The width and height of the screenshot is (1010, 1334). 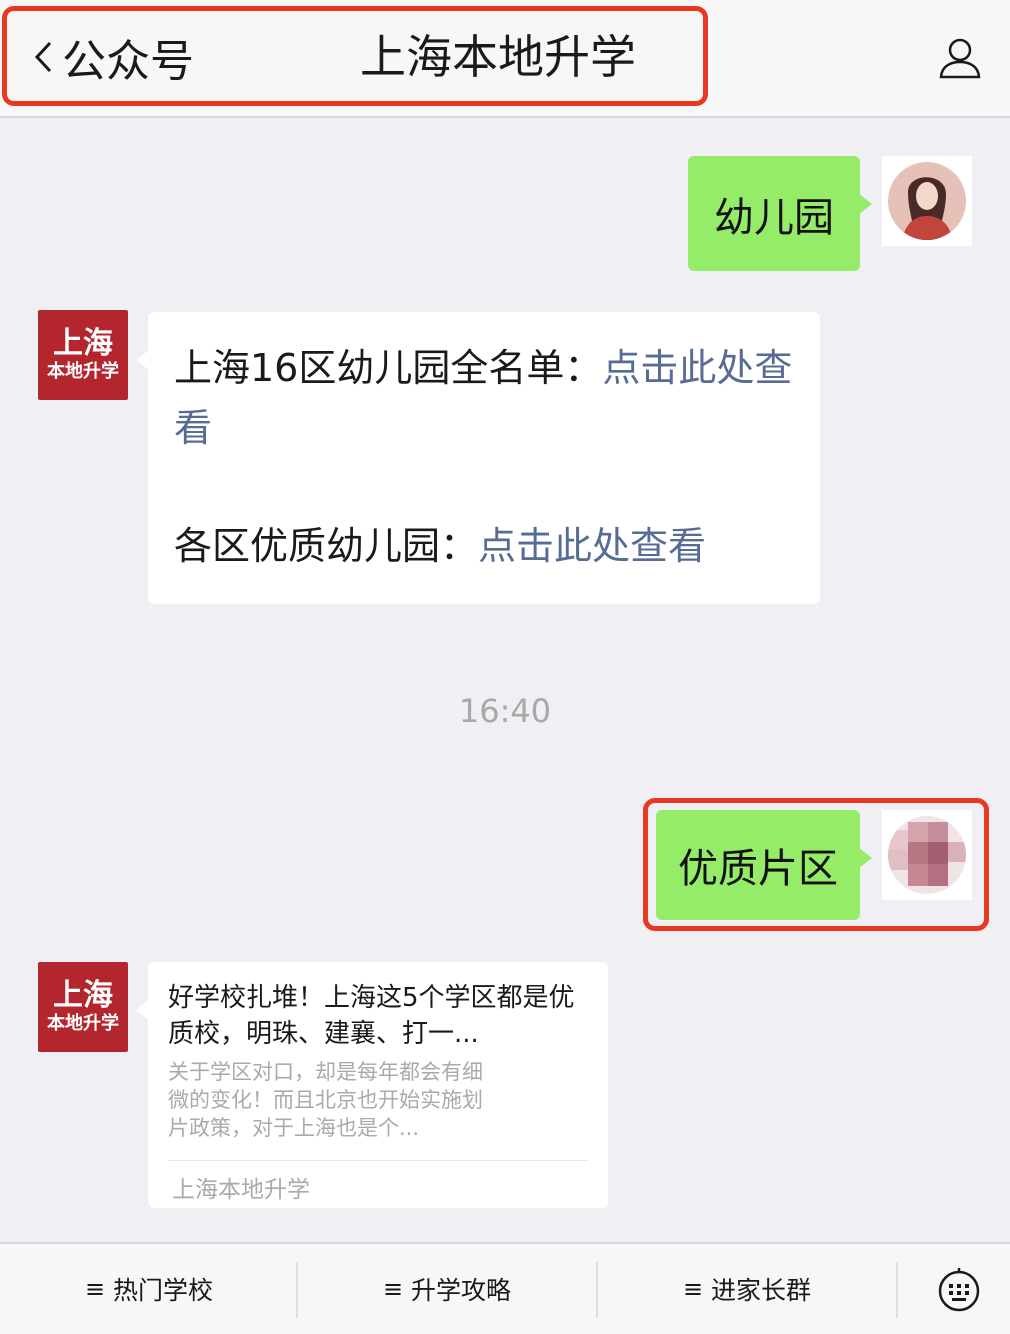 What do you see at coordinates (816, 864) in the screenshot?
I see `highlight-box-message` at bounding box center [816, 864].